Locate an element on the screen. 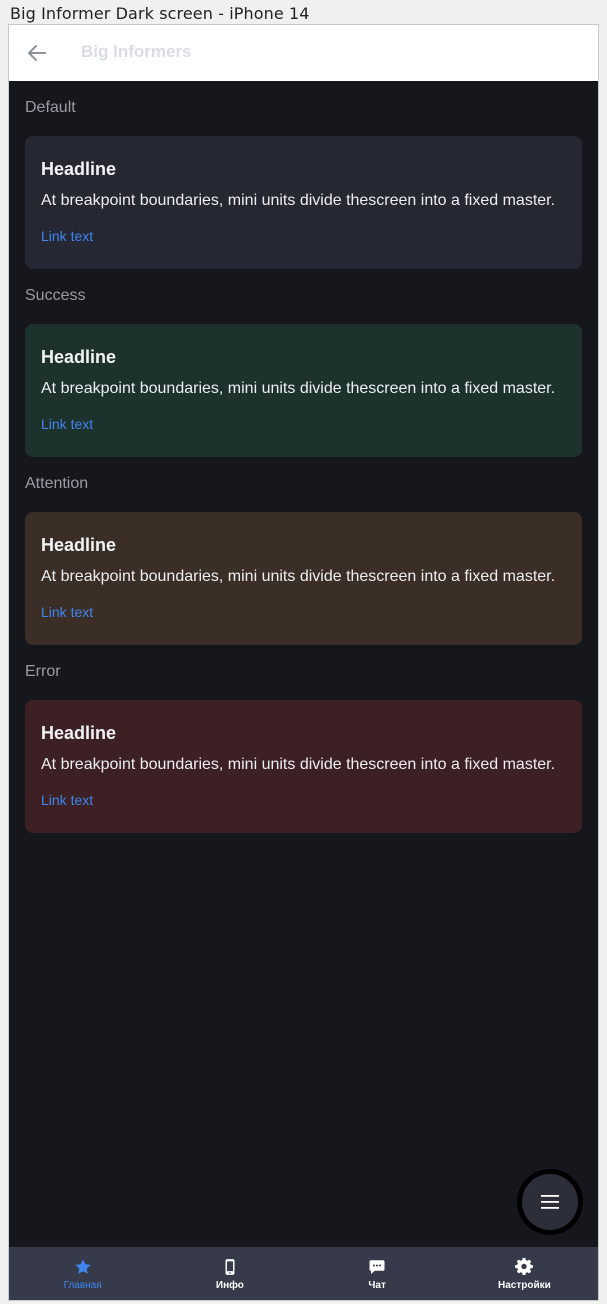 The width and height of the screenshot is (607, 1304). nav-label: Настройки is located at coordinates (524, 1285).